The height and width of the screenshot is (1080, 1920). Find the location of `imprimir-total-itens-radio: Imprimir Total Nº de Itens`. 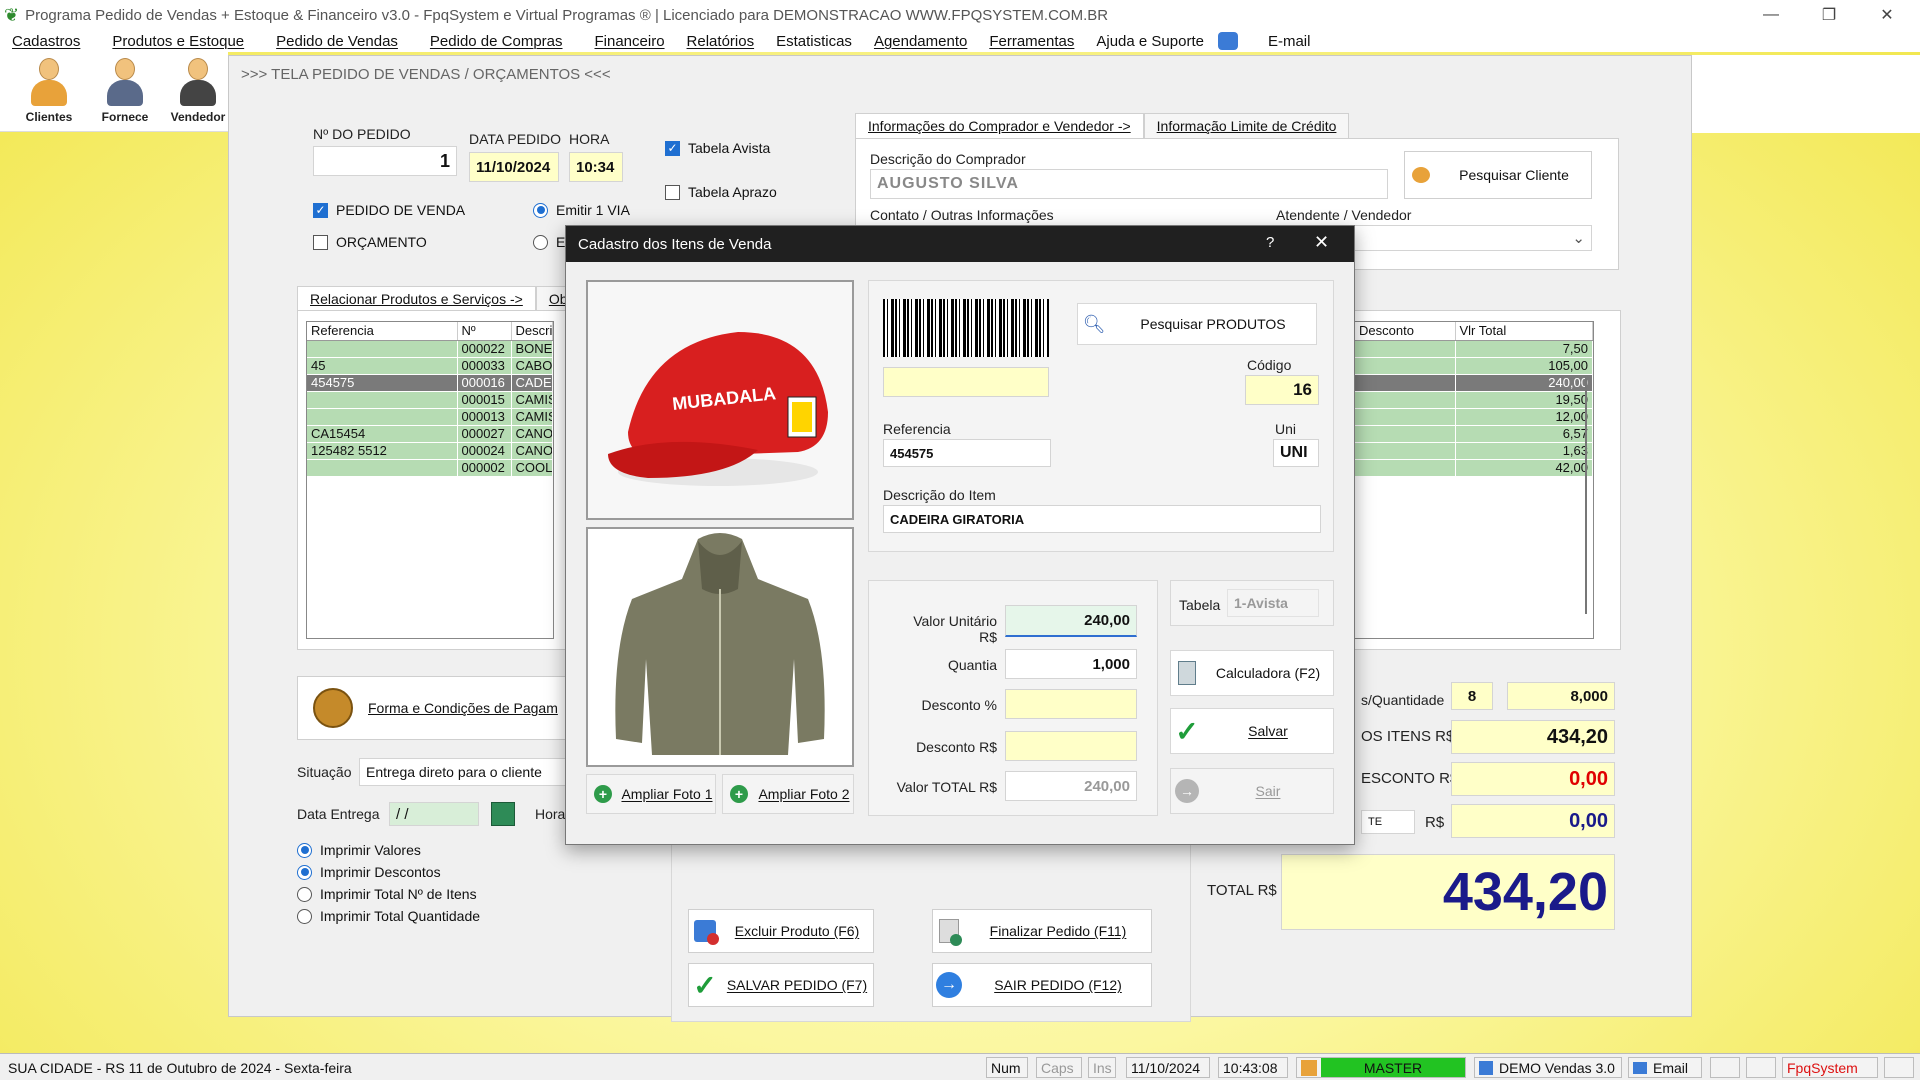

imprimir-total-itens-radio: Imprimir Total Nº de Itens is located at coordinates (388, 894).